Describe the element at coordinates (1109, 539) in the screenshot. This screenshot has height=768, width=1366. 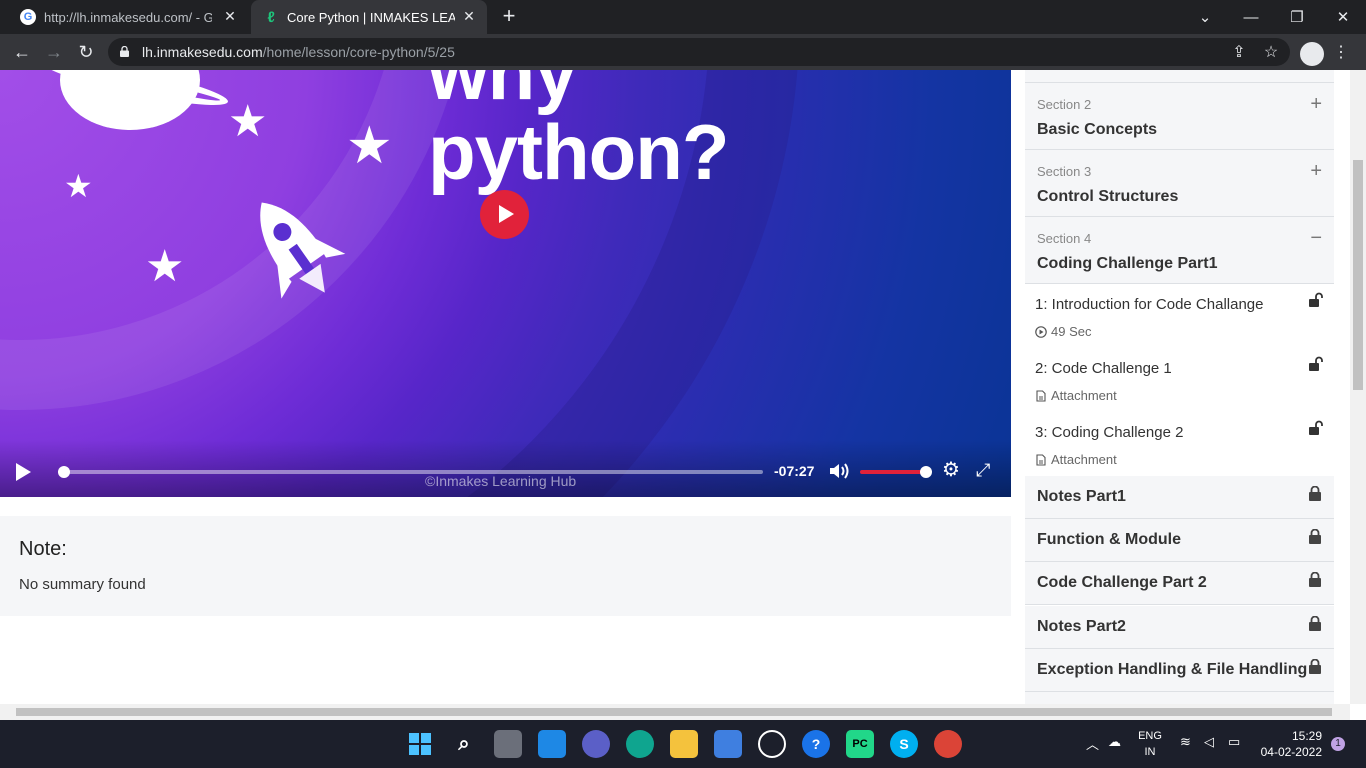
I see `section-name: Function & Module` at that location.